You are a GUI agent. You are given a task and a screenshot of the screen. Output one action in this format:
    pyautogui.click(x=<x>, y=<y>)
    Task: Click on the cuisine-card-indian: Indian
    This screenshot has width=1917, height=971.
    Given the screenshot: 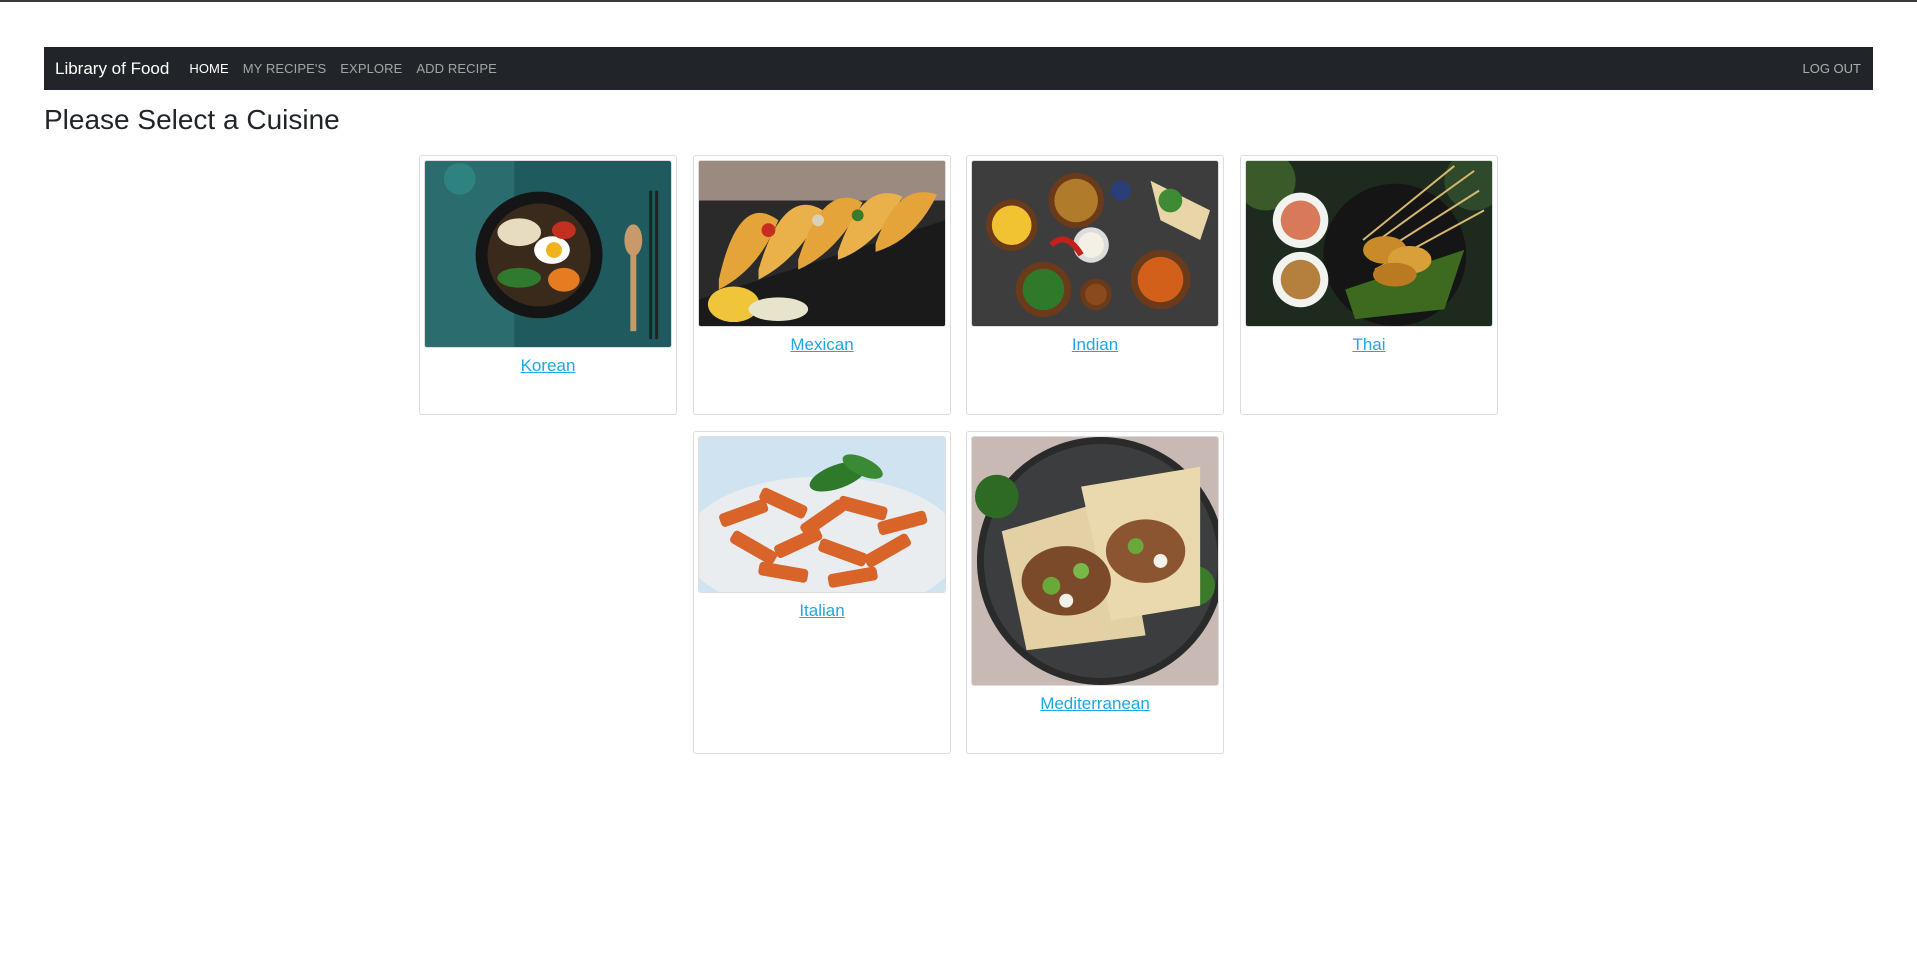 What is the action you would take?
    pyautogui.click(x=1095, y=285)
    